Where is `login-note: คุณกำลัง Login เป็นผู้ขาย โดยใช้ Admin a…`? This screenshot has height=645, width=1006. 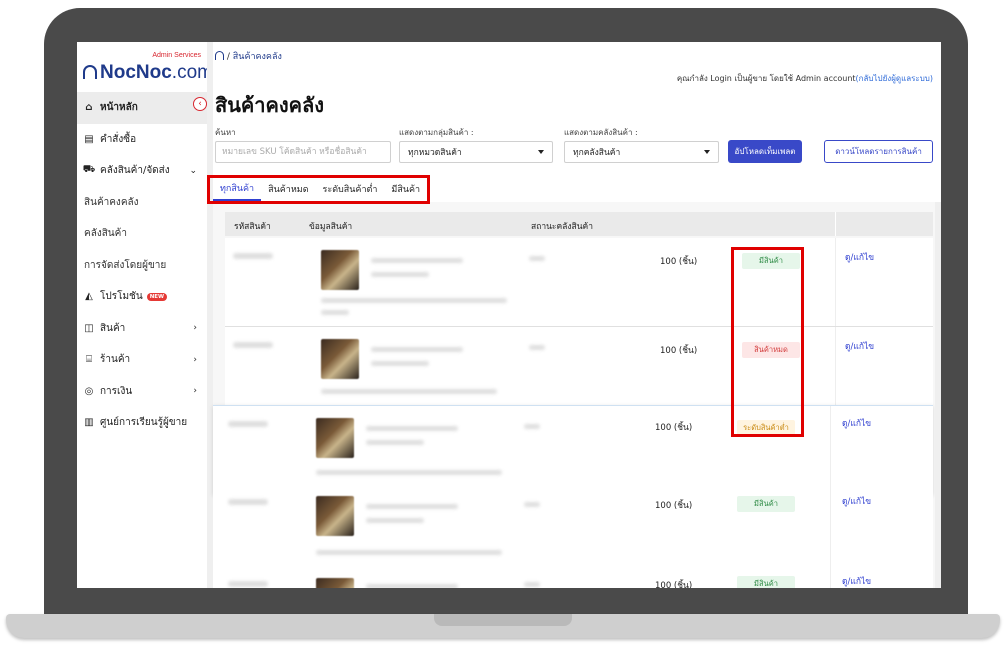 login-note: คุณกำลัง Login เป็นผู้ขาย โดยใช้ Admin a… is located at coordinates (805, 78).